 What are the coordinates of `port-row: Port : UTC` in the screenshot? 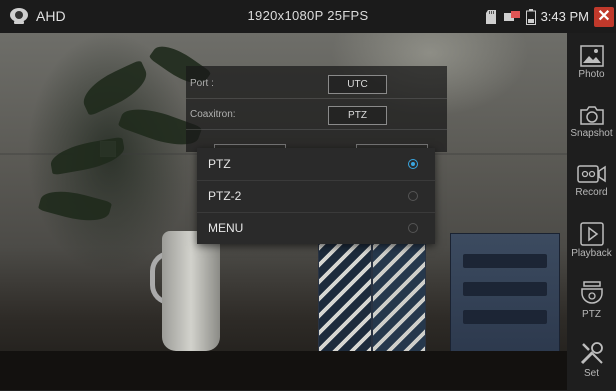 It's located at (316, 84).